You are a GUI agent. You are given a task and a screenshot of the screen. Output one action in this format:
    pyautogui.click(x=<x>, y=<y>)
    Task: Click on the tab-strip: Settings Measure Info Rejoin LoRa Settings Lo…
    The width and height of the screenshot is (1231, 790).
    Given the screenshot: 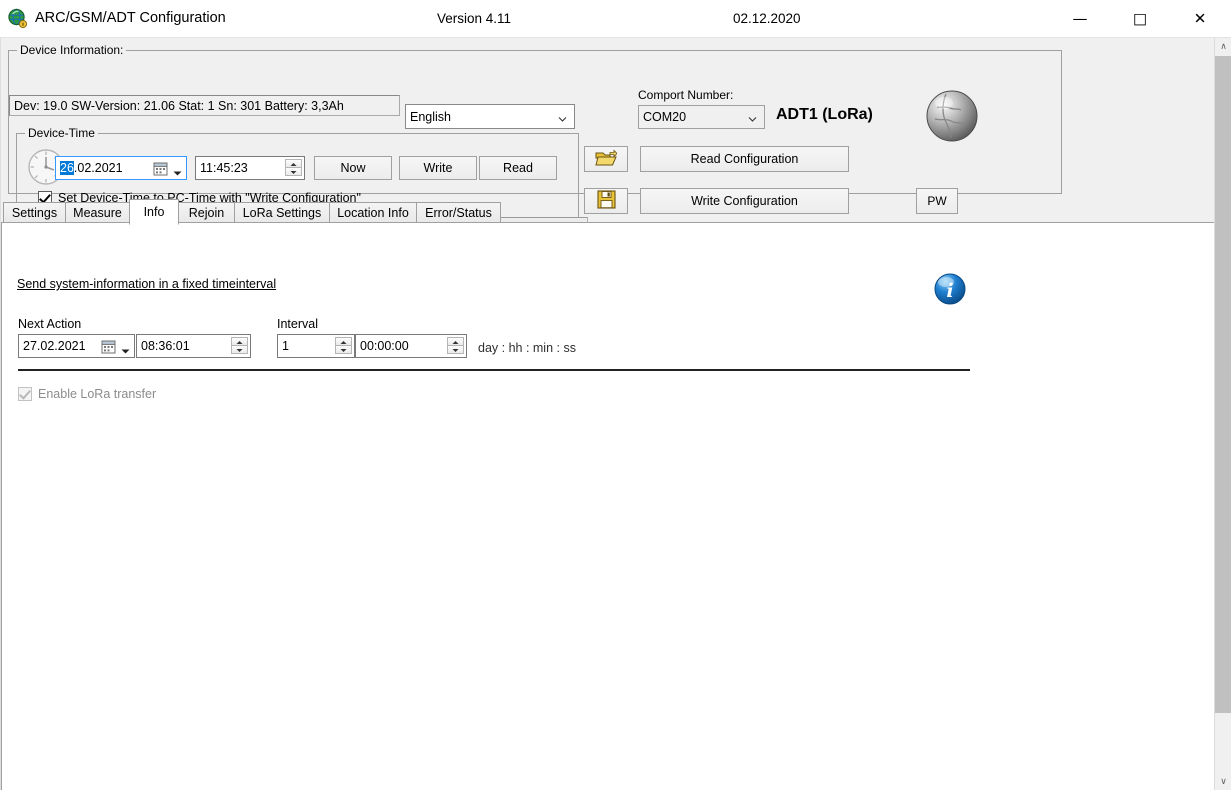 What is the action you would take?
    pyautogui.click(x=608, y=212)
    